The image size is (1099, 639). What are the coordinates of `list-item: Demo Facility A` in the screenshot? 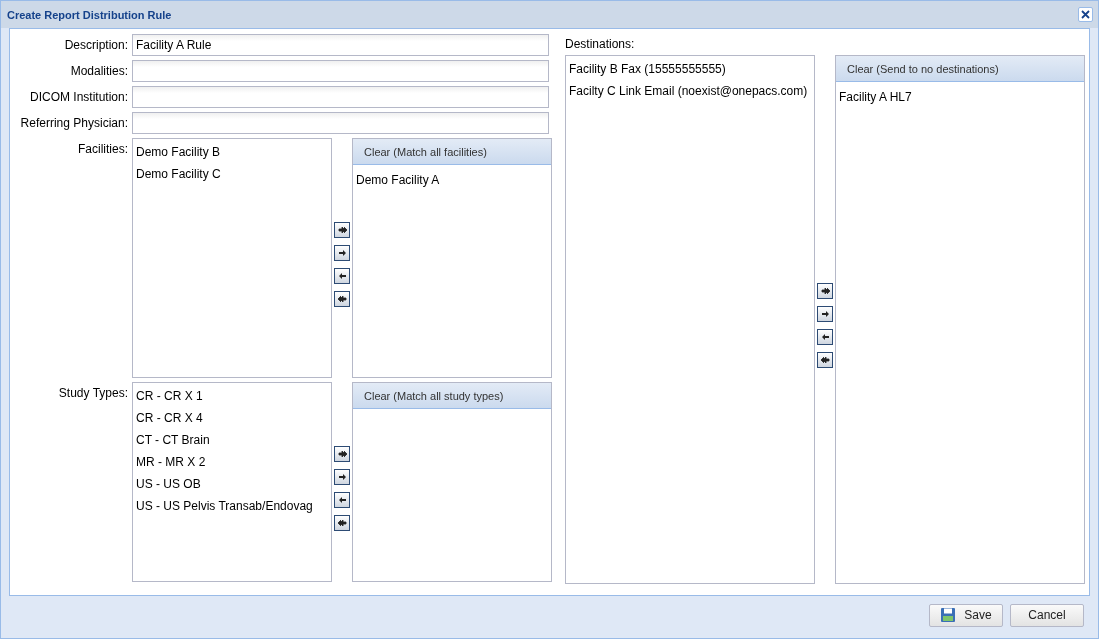 It's located at (398, 180).